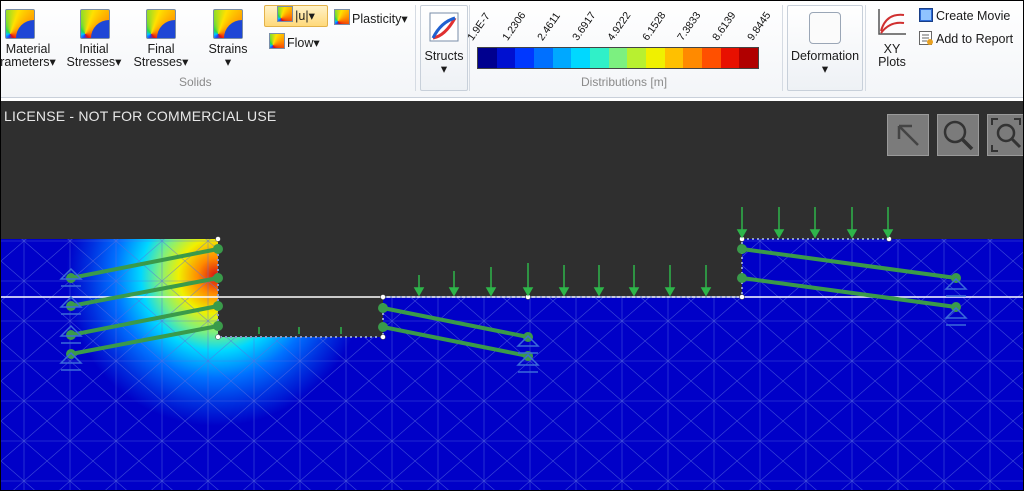 This screenshot has width=1024, height=491. What do you see at coordinates (624, 82) in the screenshot?
I see `distributions-group-label: Distributions [m]` at bounding box center [624, 82].